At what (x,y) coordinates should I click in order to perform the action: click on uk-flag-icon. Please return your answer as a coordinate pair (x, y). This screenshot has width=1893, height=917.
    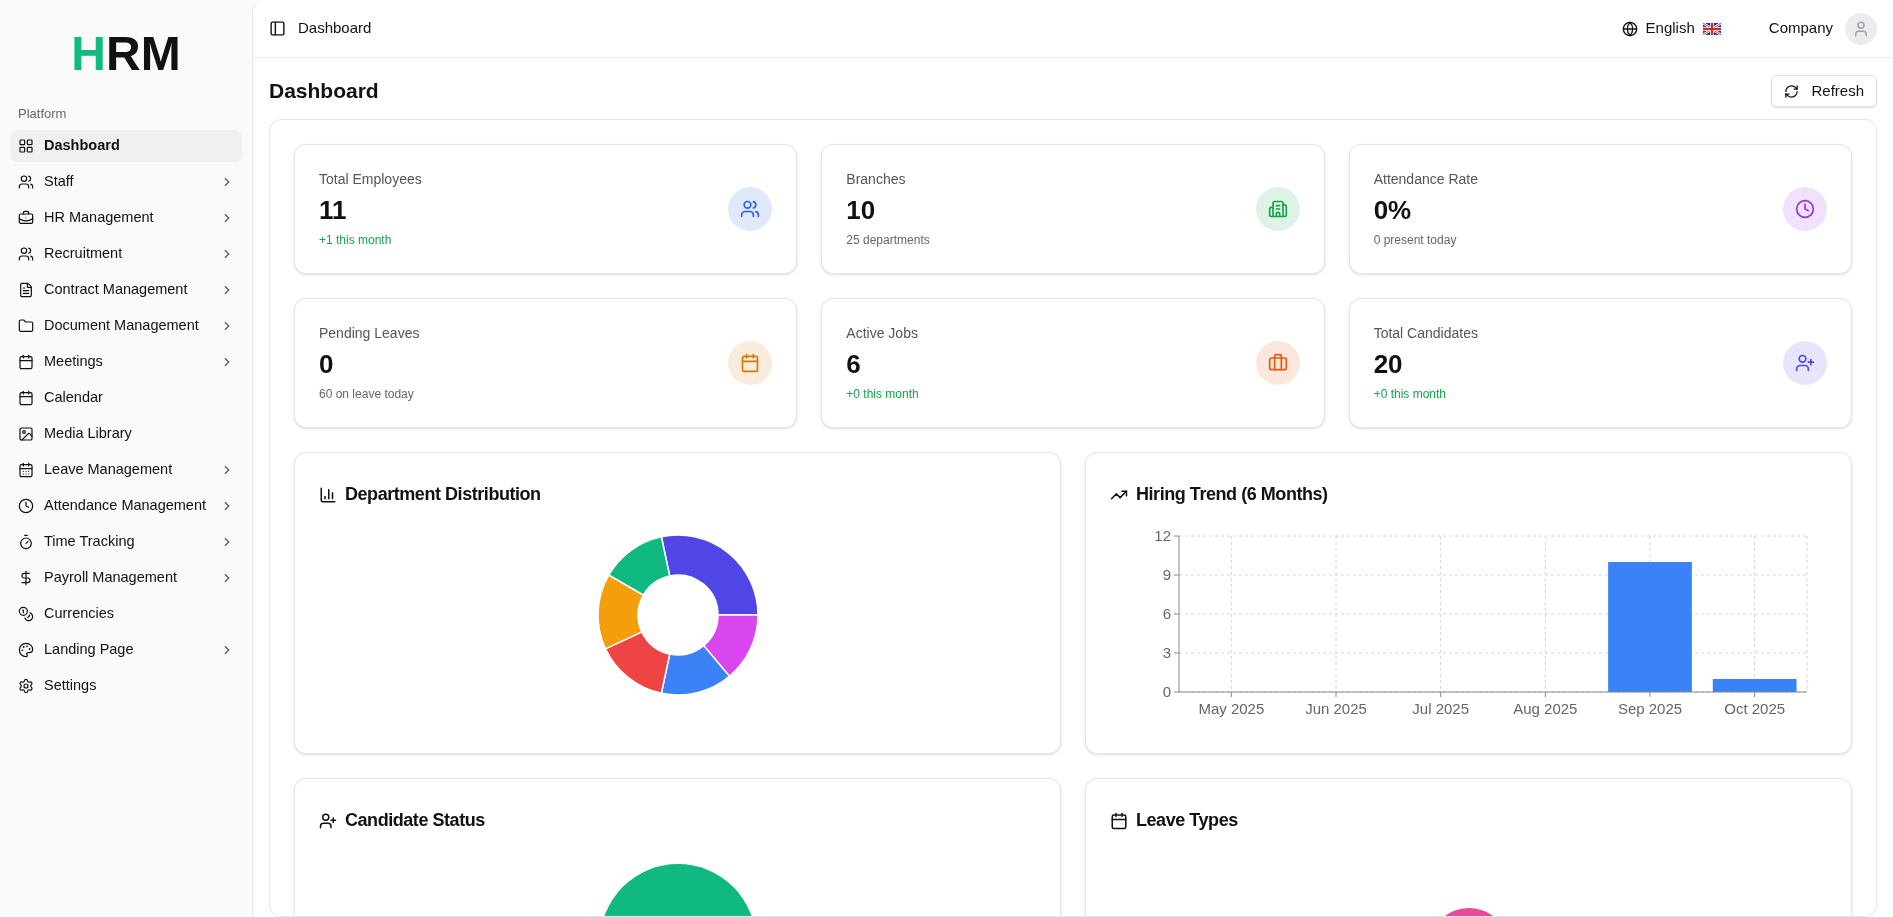
    Looking at the image, I should click on (1711, 28).